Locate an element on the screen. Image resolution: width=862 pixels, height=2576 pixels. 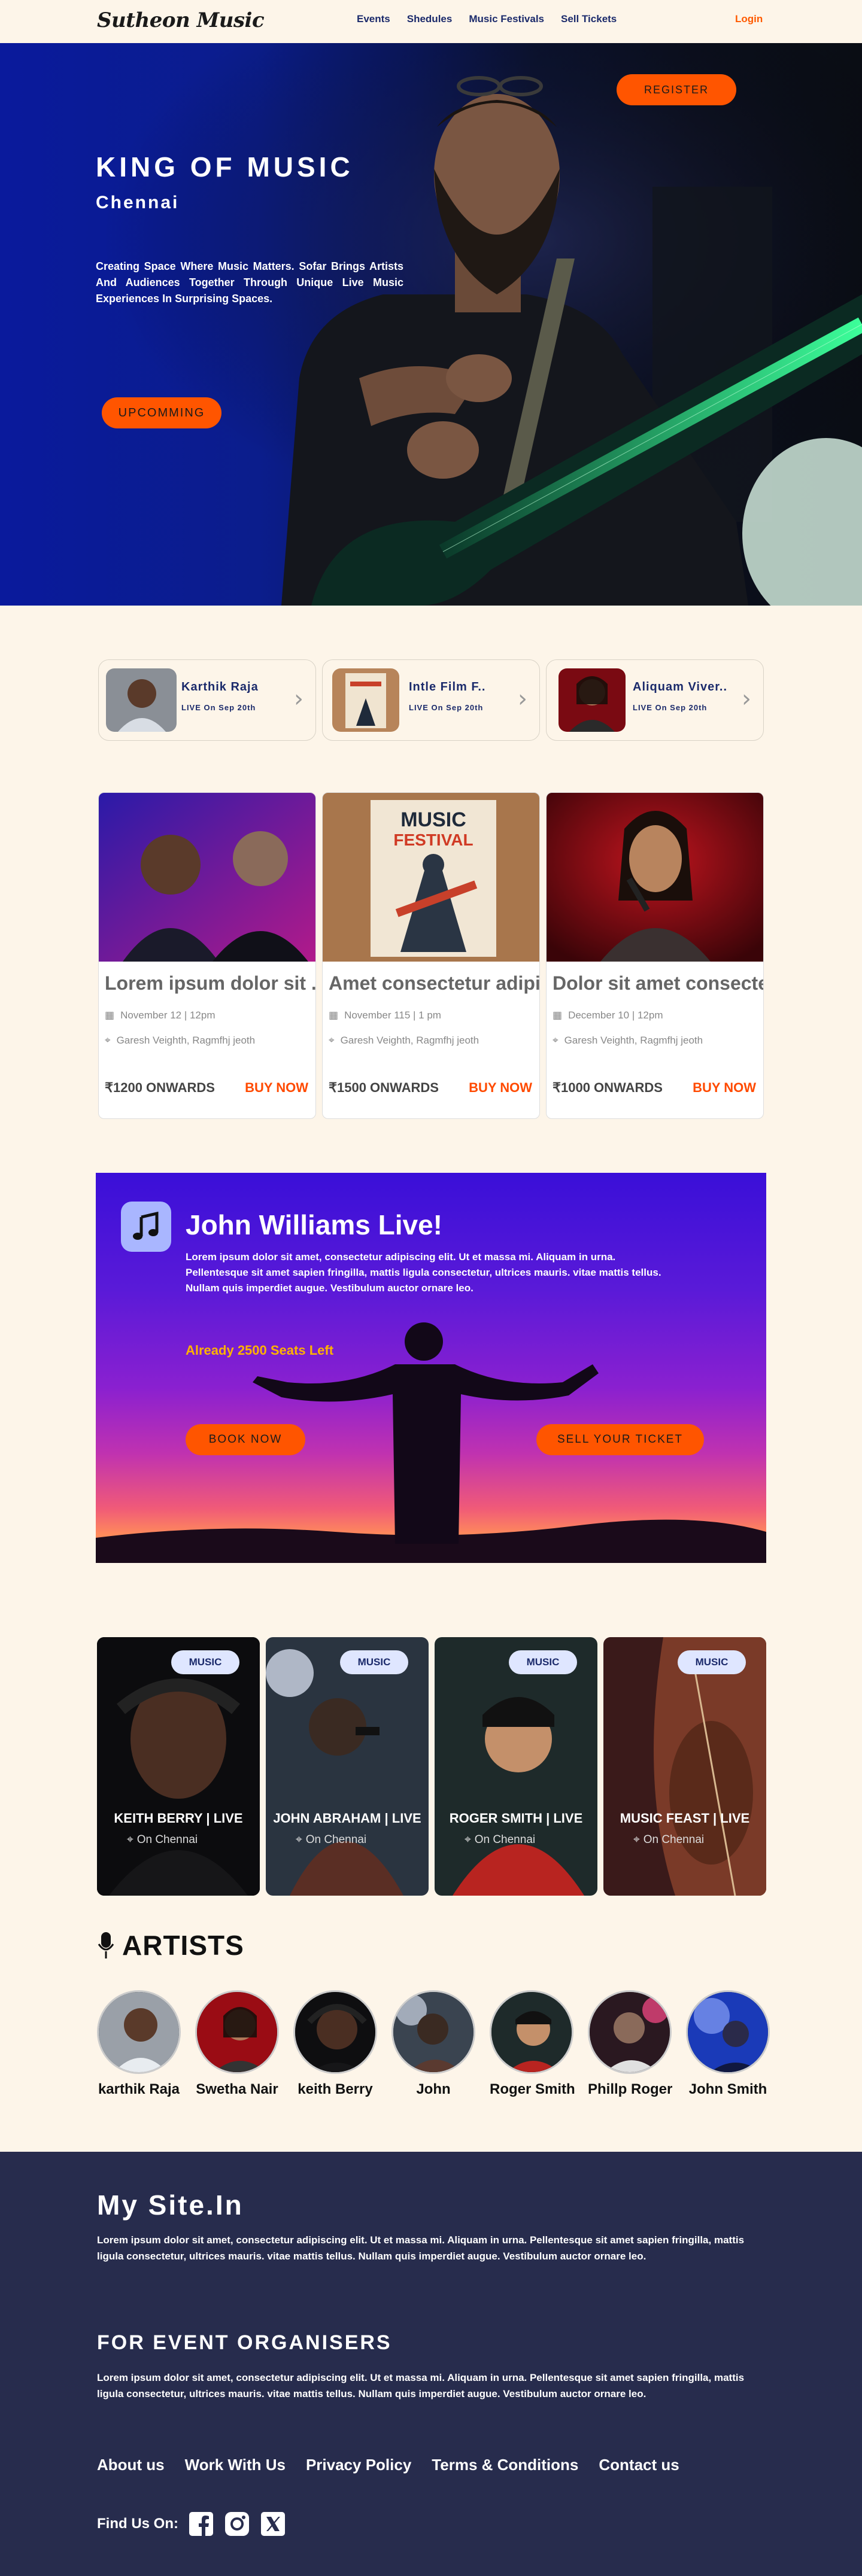
music-note-icon is located at coordinates (146, 1227).